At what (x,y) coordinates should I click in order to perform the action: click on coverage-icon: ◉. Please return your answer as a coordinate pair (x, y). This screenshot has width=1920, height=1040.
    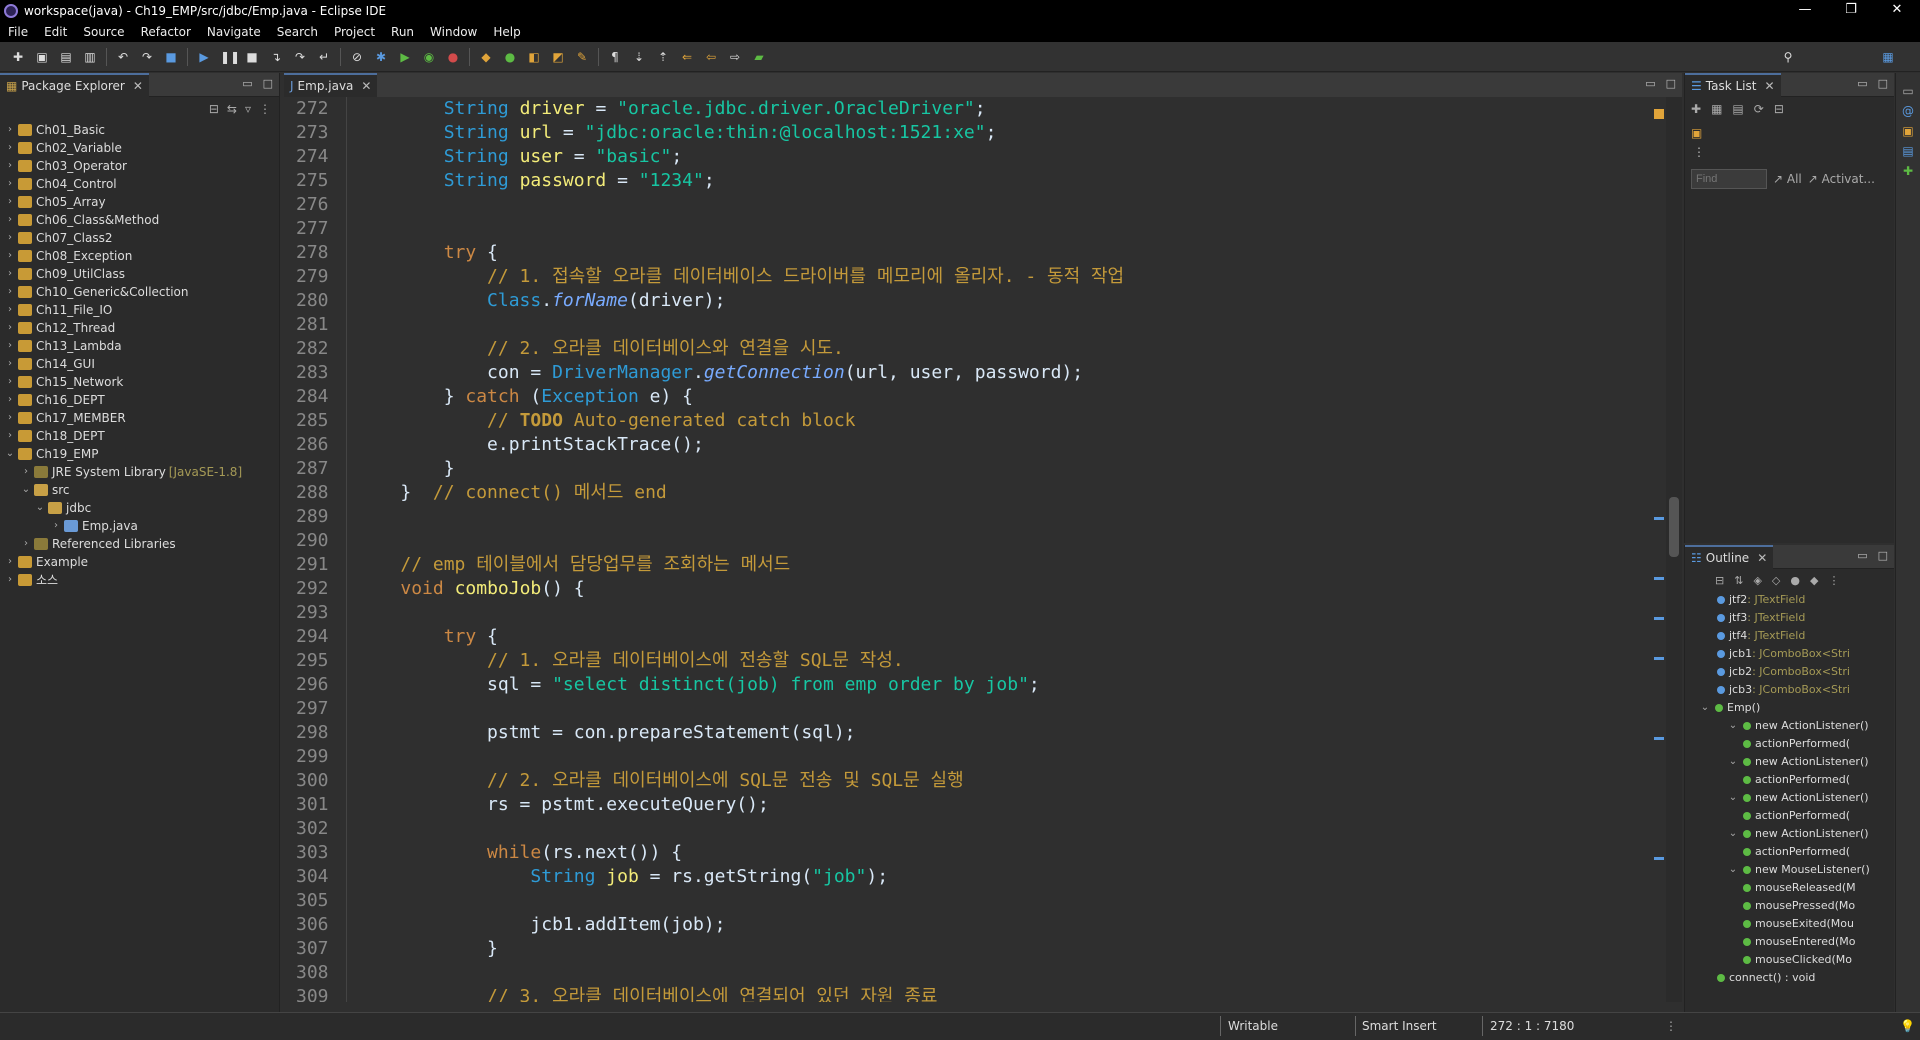
    Looking at the image, I should click on (429, 57).